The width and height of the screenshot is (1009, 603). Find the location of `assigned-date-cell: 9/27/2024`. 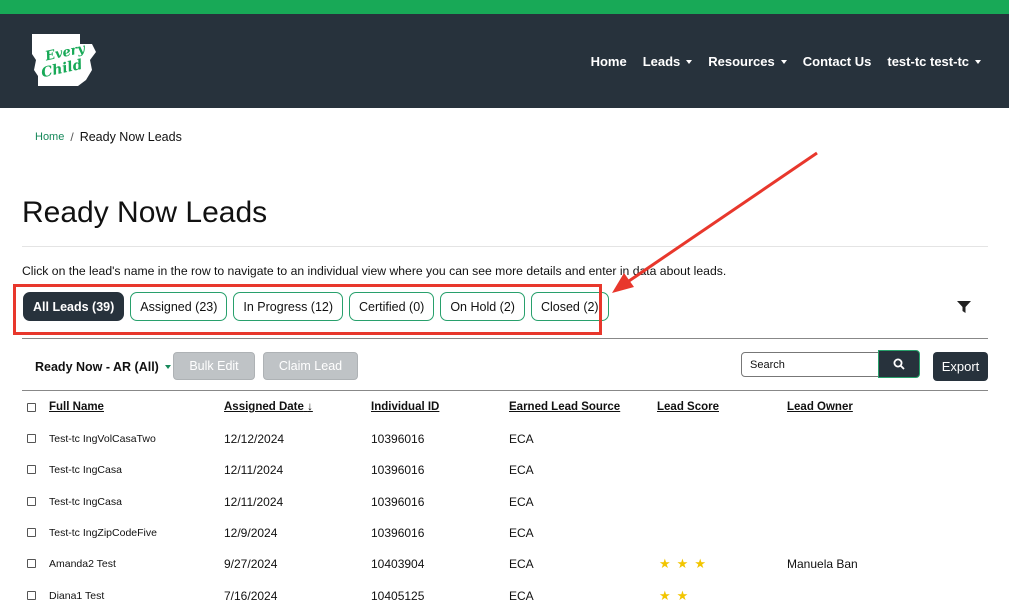

assigned-date-cell: 9/27/2024 is located at coordinates (251, 564).